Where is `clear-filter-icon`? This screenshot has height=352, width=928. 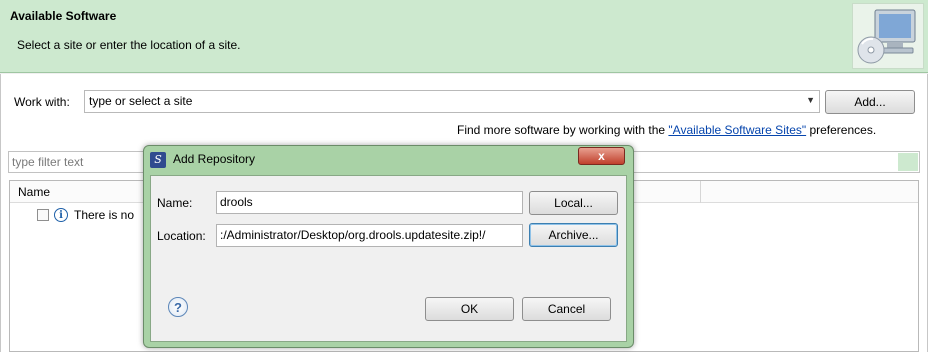 clear-filter-icon is located at coordinates (908, 162).